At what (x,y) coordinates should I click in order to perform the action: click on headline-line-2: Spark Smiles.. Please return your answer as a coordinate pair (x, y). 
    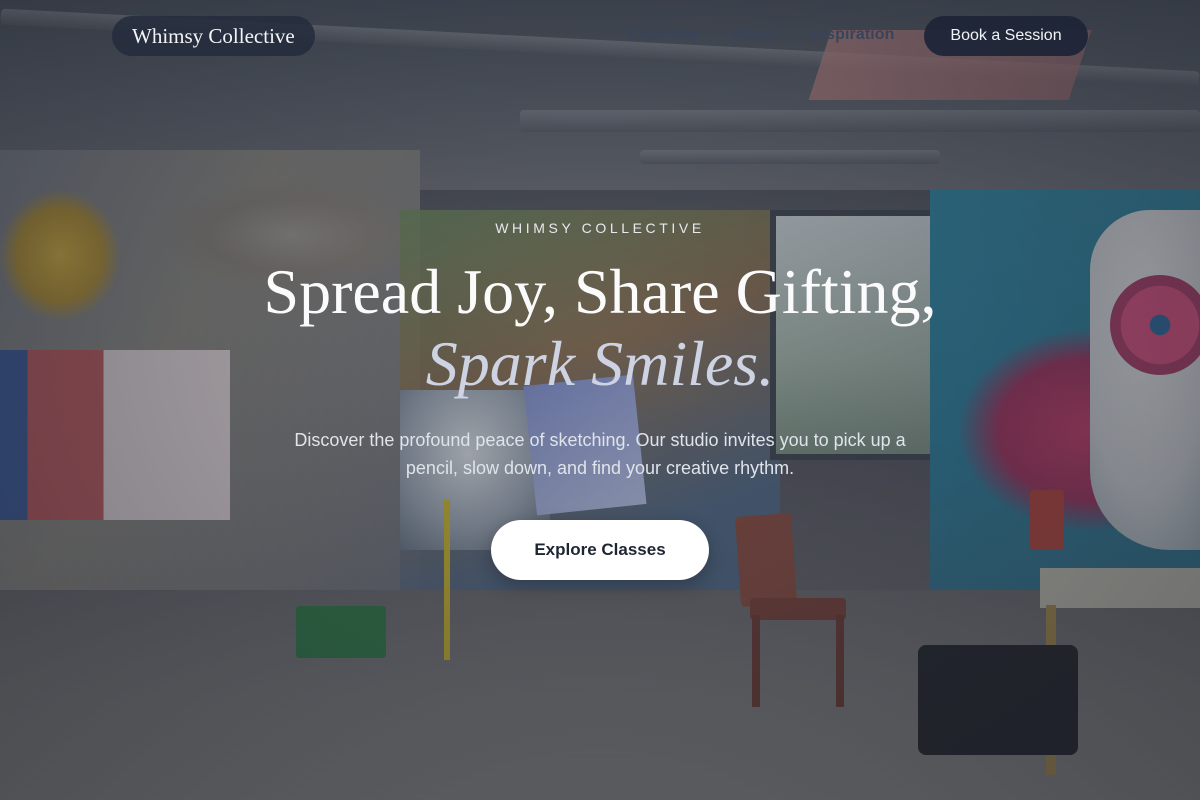
    Looking at the image, I should click on (600, 363).